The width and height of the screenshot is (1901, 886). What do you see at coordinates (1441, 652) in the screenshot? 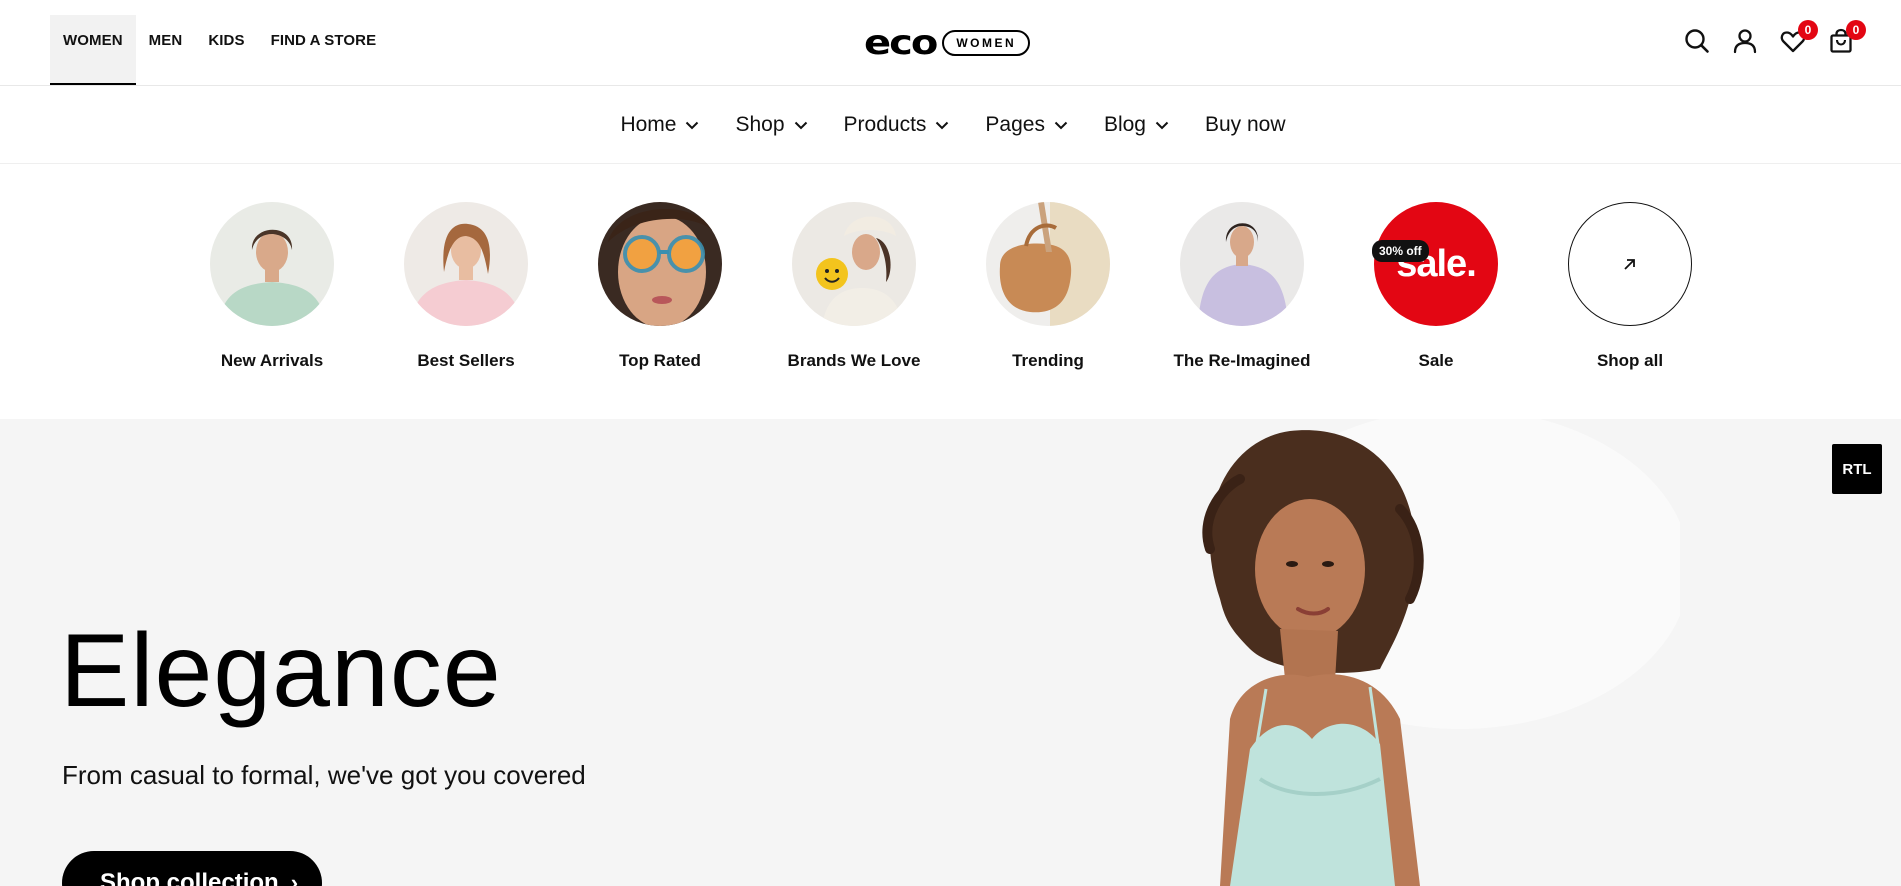
I see `hero-model-image` at bounding box center [1441, 652].